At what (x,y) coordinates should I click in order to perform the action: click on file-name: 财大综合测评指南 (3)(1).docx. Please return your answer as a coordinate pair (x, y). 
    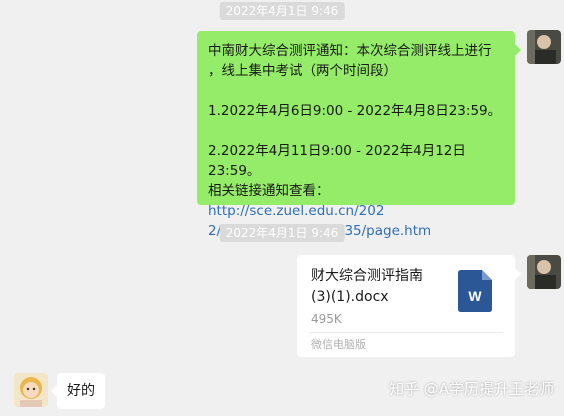
    Looking at the image, I should click on (381, 287).